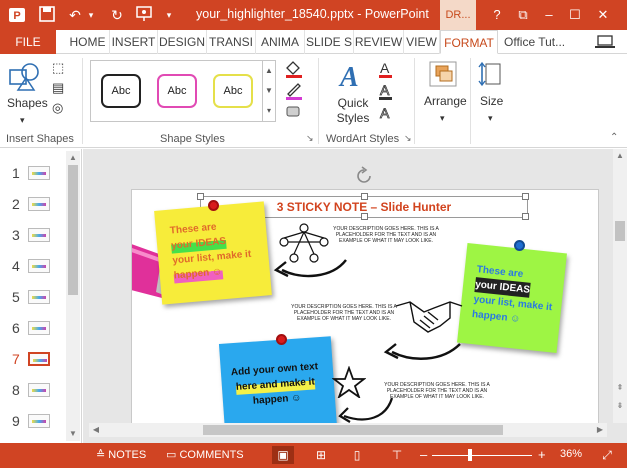 This screenshot has height=468, width=627. What do you see at coordinates (117, 15) in the screenshot?
I see `redo-icon: ↻` at bounding box center [117, 15].